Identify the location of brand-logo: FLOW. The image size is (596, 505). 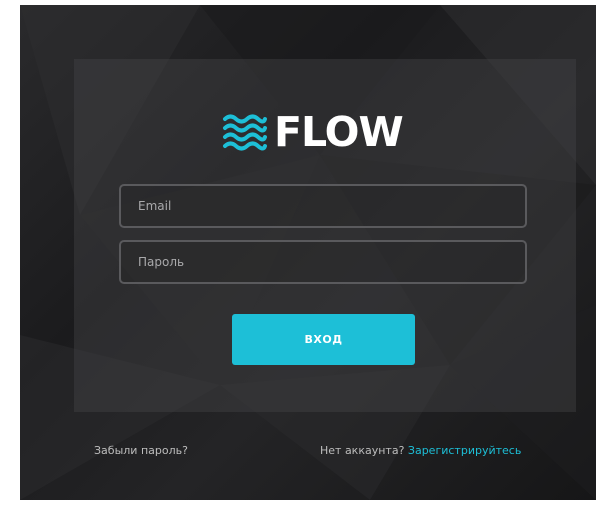
(313, 132).